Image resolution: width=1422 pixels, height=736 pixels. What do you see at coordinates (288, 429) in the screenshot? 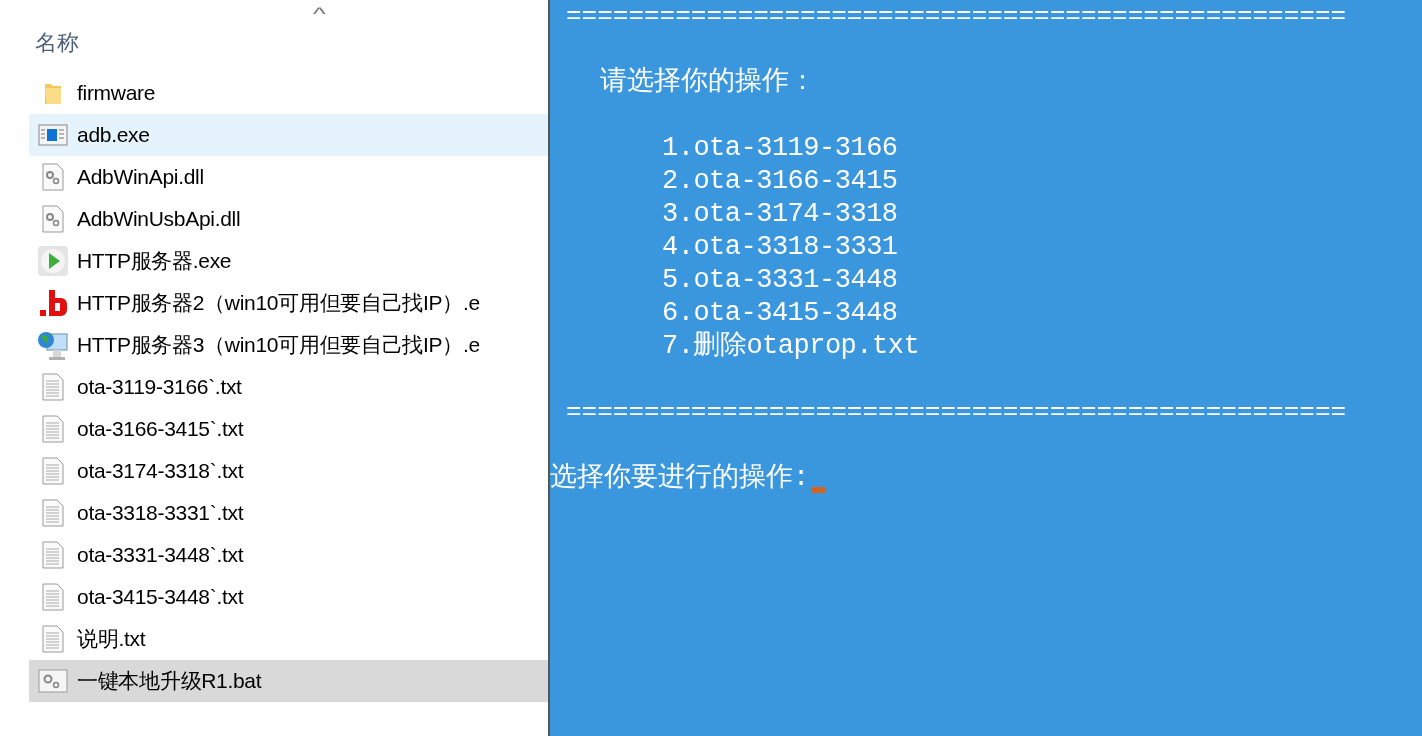
I see `file-row: ota-3166-3415`.txt` at bounding box center [288, 429].